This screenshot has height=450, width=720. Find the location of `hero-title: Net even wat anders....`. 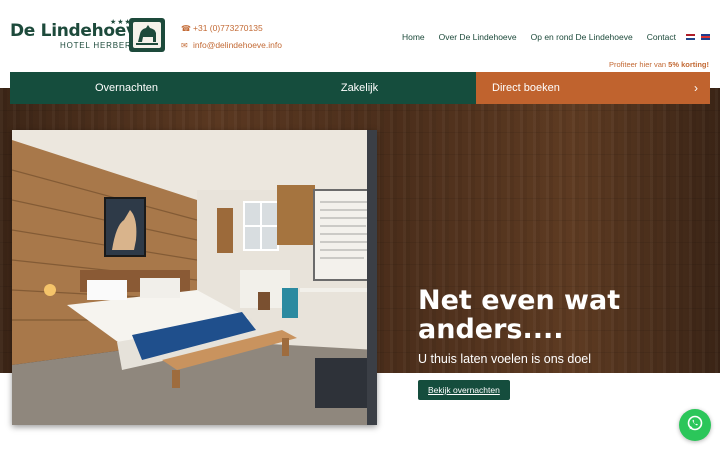

hero-title: Net even wat anders.... is located at coordinates (519, 315).